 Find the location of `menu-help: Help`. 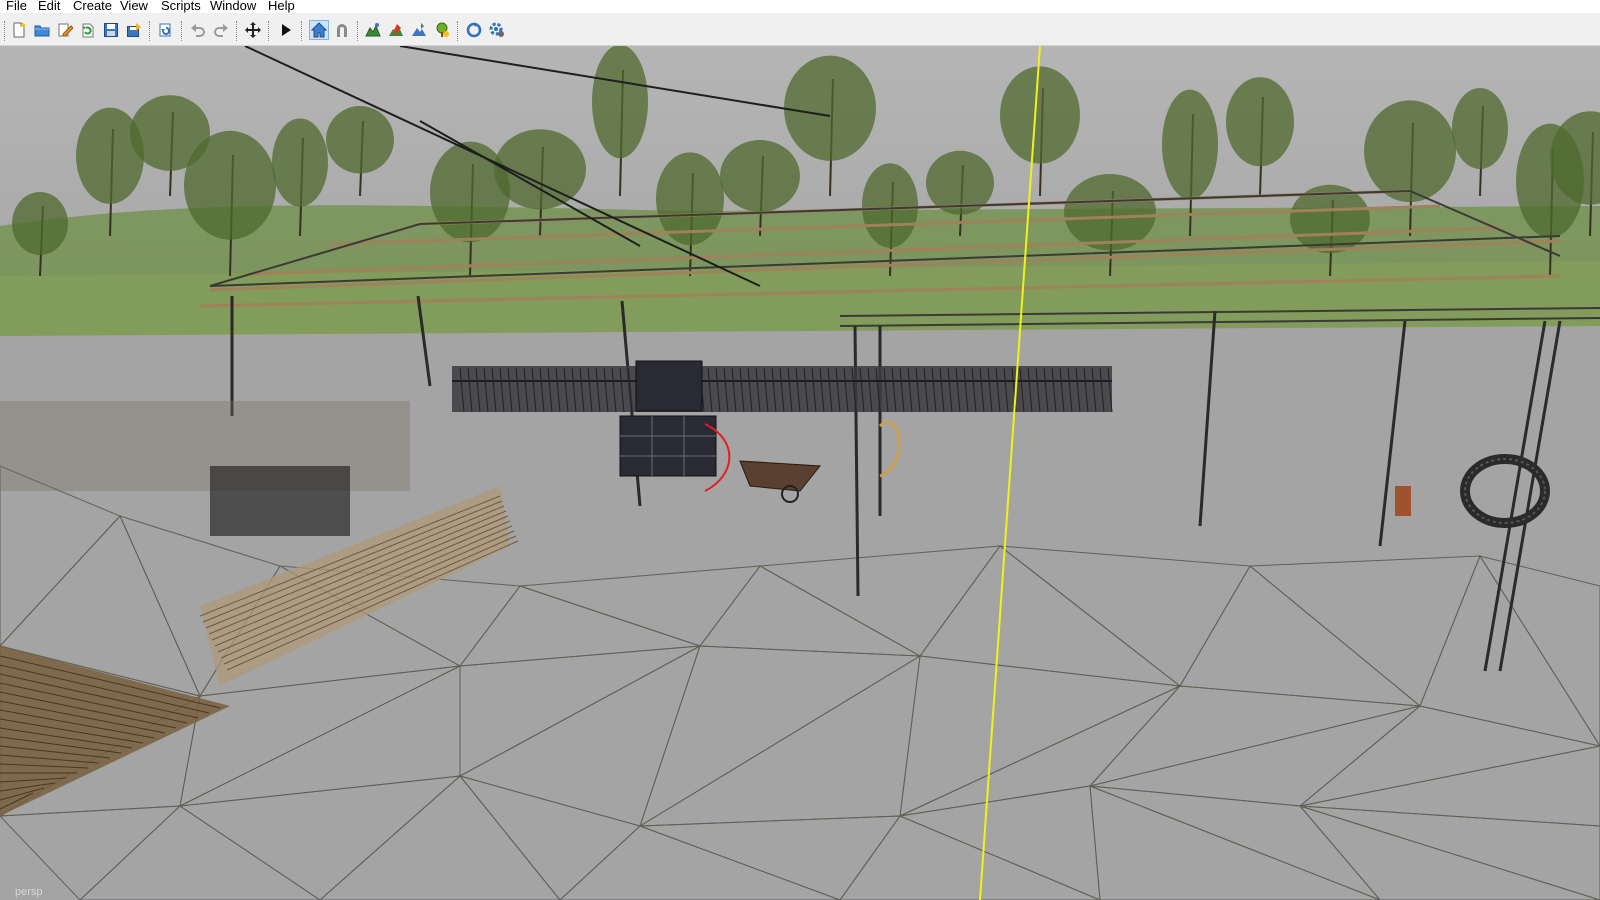

menu-help: Help is located at coordinates (281, 6).